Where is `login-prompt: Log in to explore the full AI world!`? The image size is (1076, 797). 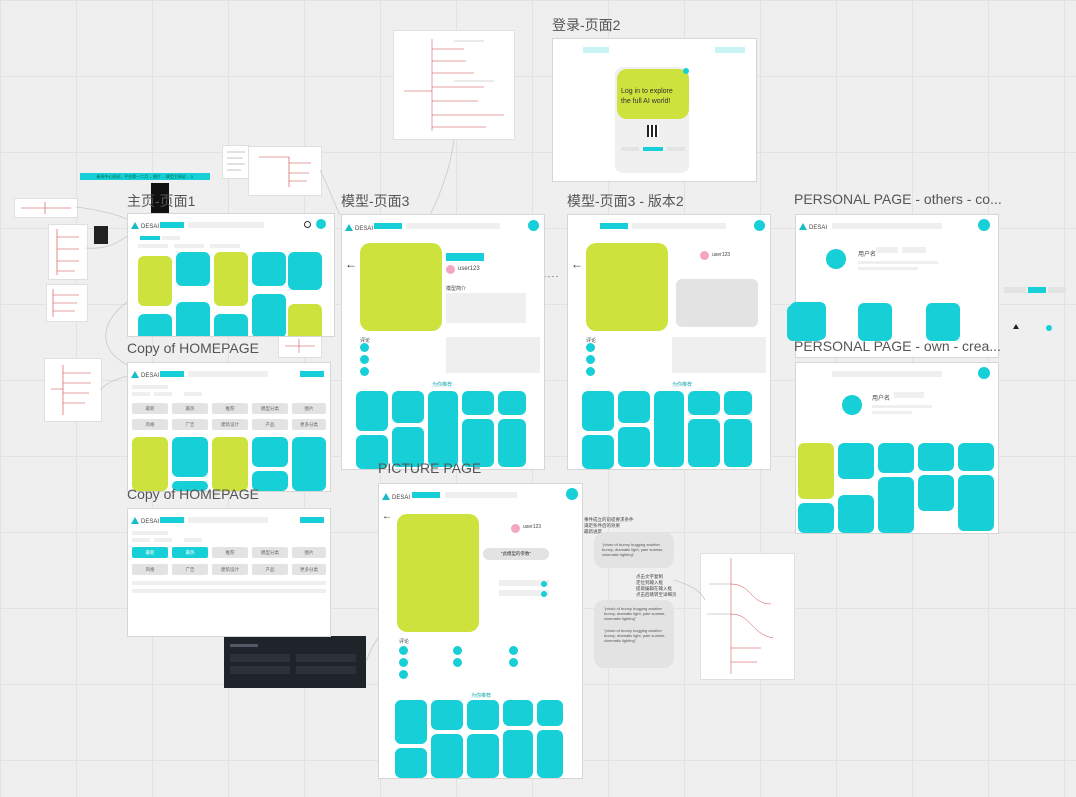 login-prompt: Log in to explore the full AI world! is located at coordinates (647, 96).